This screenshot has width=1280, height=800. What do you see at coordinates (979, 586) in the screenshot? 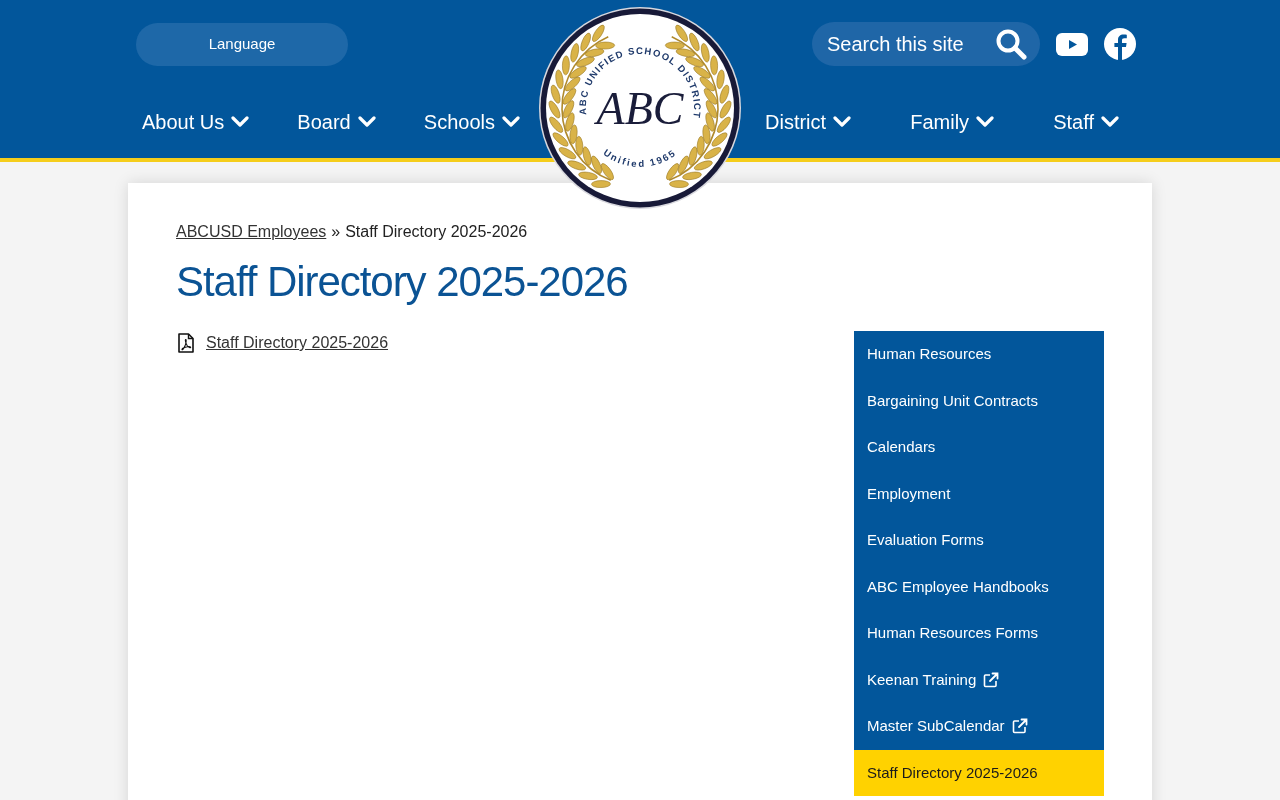
I see `sidebar-link: ABC Employee Handbooks` at bounding box center [979, 586].